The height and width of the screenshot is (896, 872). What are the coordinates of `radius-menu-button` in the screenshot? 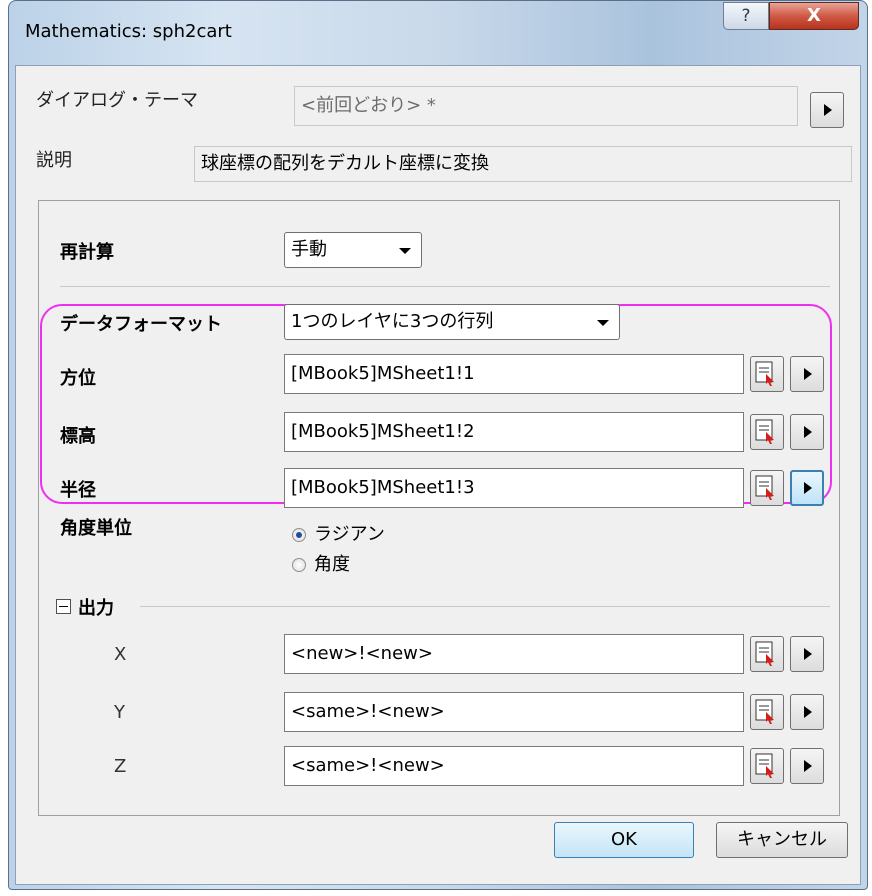 It's located at (807, 488).